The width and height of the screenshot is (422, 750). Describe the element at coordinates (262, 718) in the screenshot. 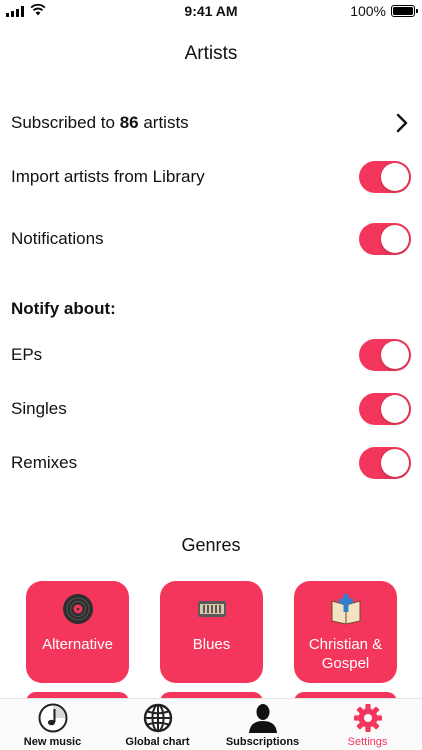

I see `person-icon` at that location.